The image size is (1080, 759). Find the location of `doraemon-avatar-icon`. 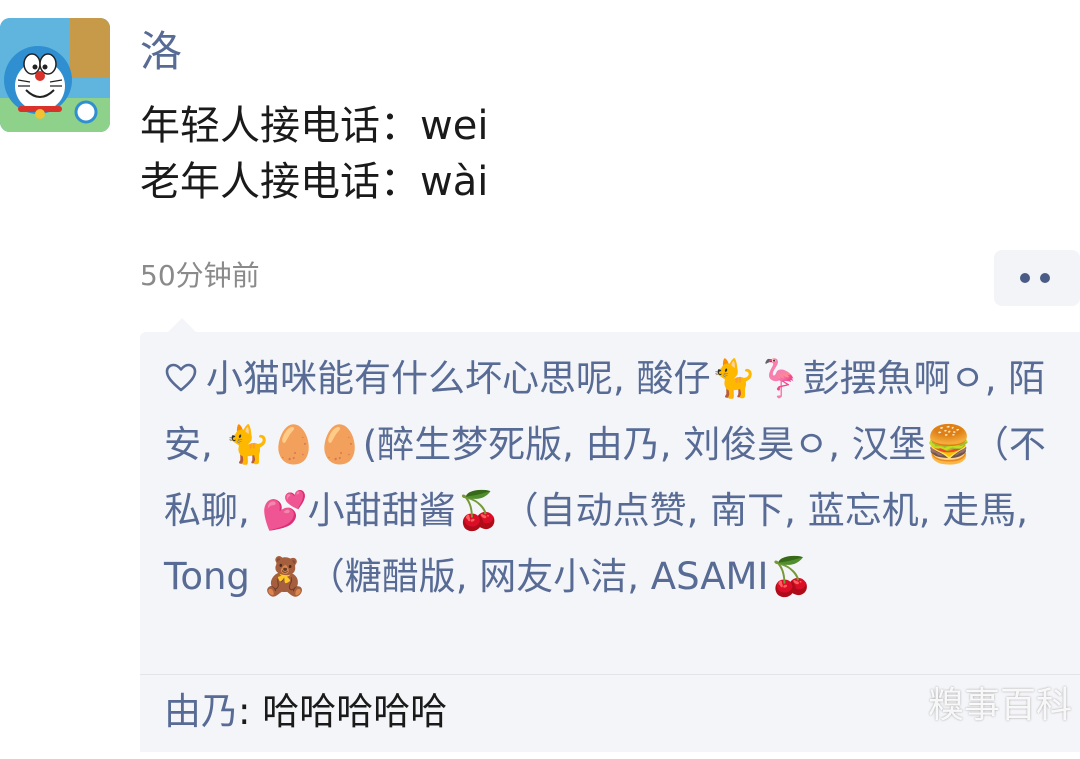

doraemon-avatar-icon is located at coordinates (55, 75).